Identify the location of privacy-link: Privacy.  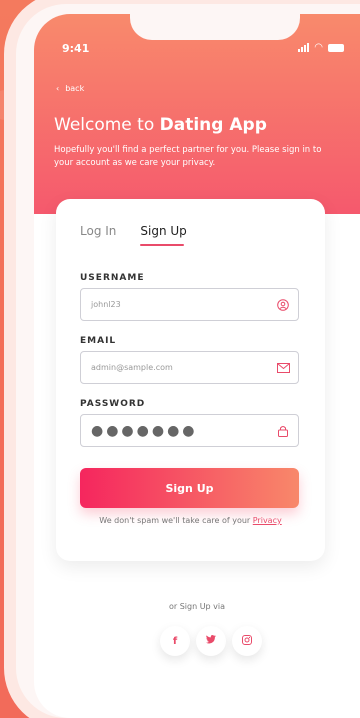
(267, 520).